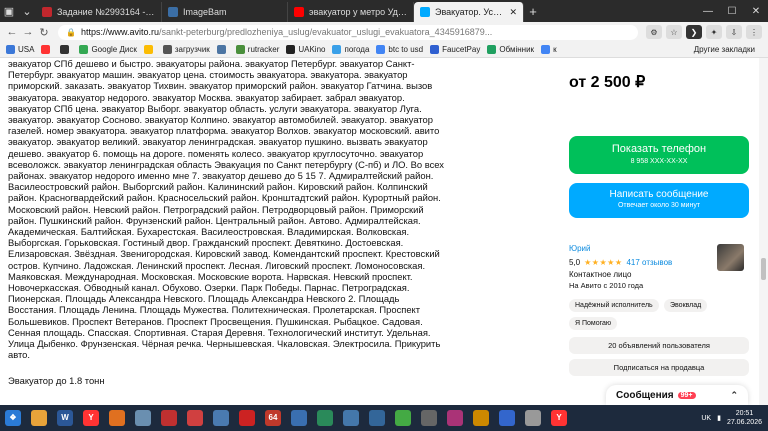 This screenshot has height=431, width=768. What do you see at coordinates (510, 49) in the screenshot?
I see `bookmark: Обмінник` at bounding box center [510, 49].